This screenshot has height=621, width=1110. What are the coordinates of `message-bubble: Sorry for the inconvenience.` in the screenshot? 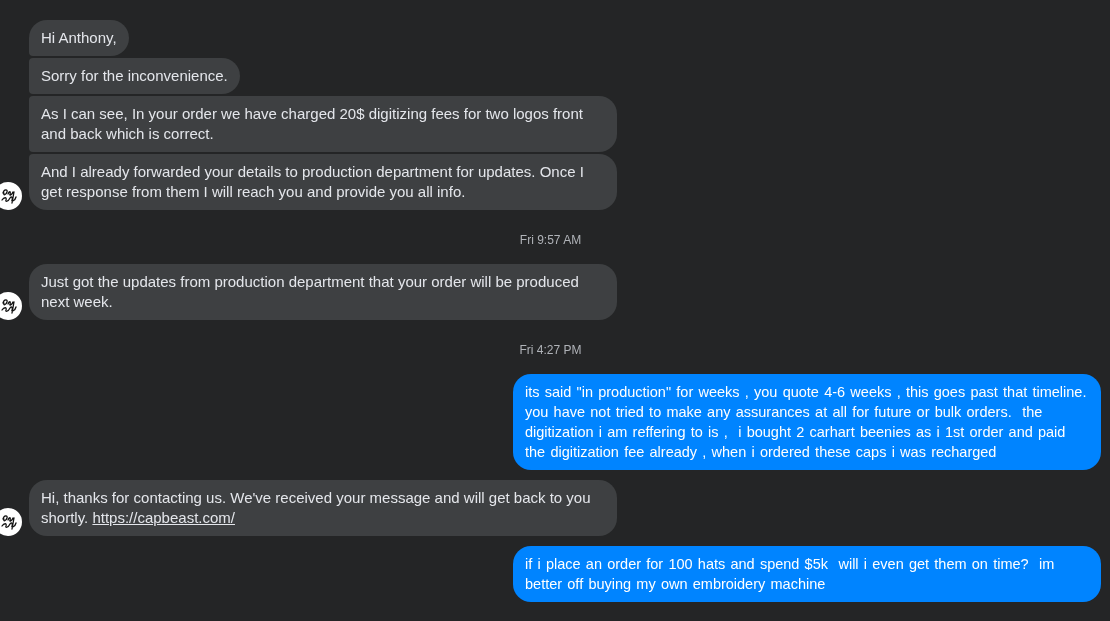 It's located at (134, 76).